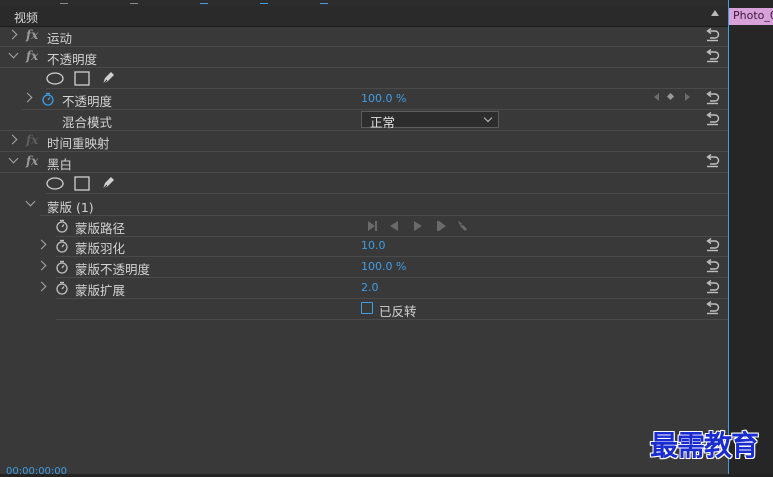 Image resolution: width=773 pixels, height=477 pixels. Describe the element at coordinates (715, 13) in the screenshot. I see `collapse-up-icon` at that location.